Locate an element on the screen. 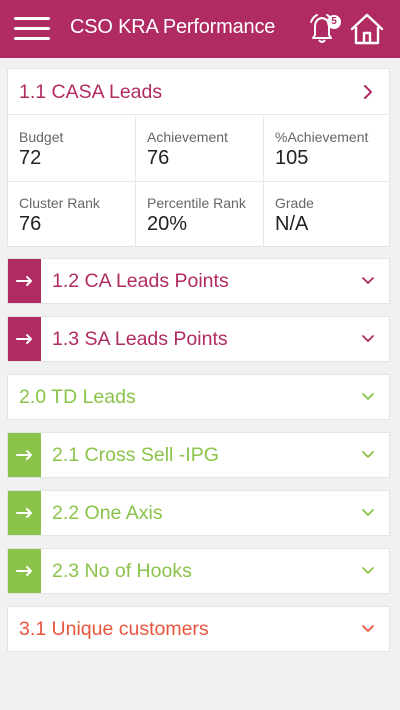  section-ca-leads-points: 1.2 CA Leads Points is located at coordinates (198, 281).